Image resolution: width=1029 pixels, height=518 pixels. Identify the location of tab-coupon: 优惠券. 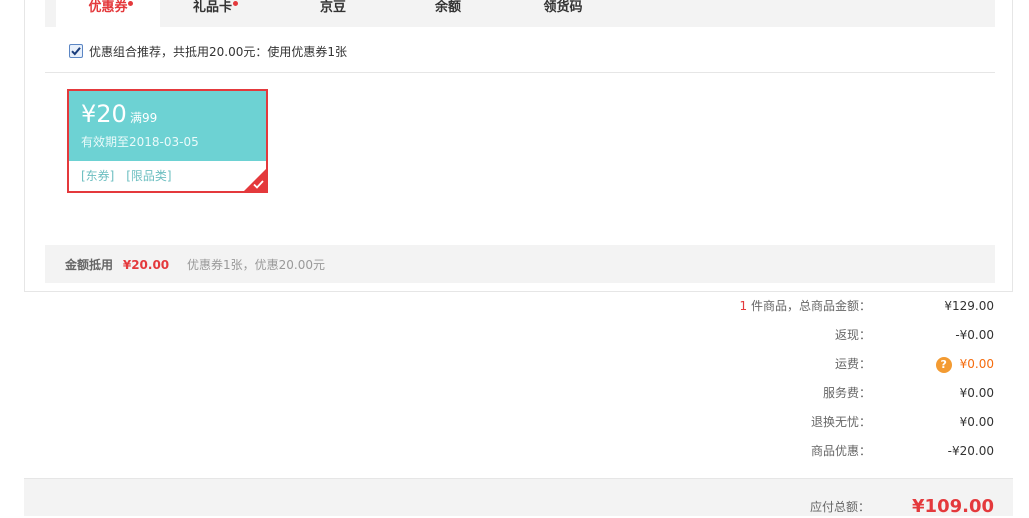
(108, 13).